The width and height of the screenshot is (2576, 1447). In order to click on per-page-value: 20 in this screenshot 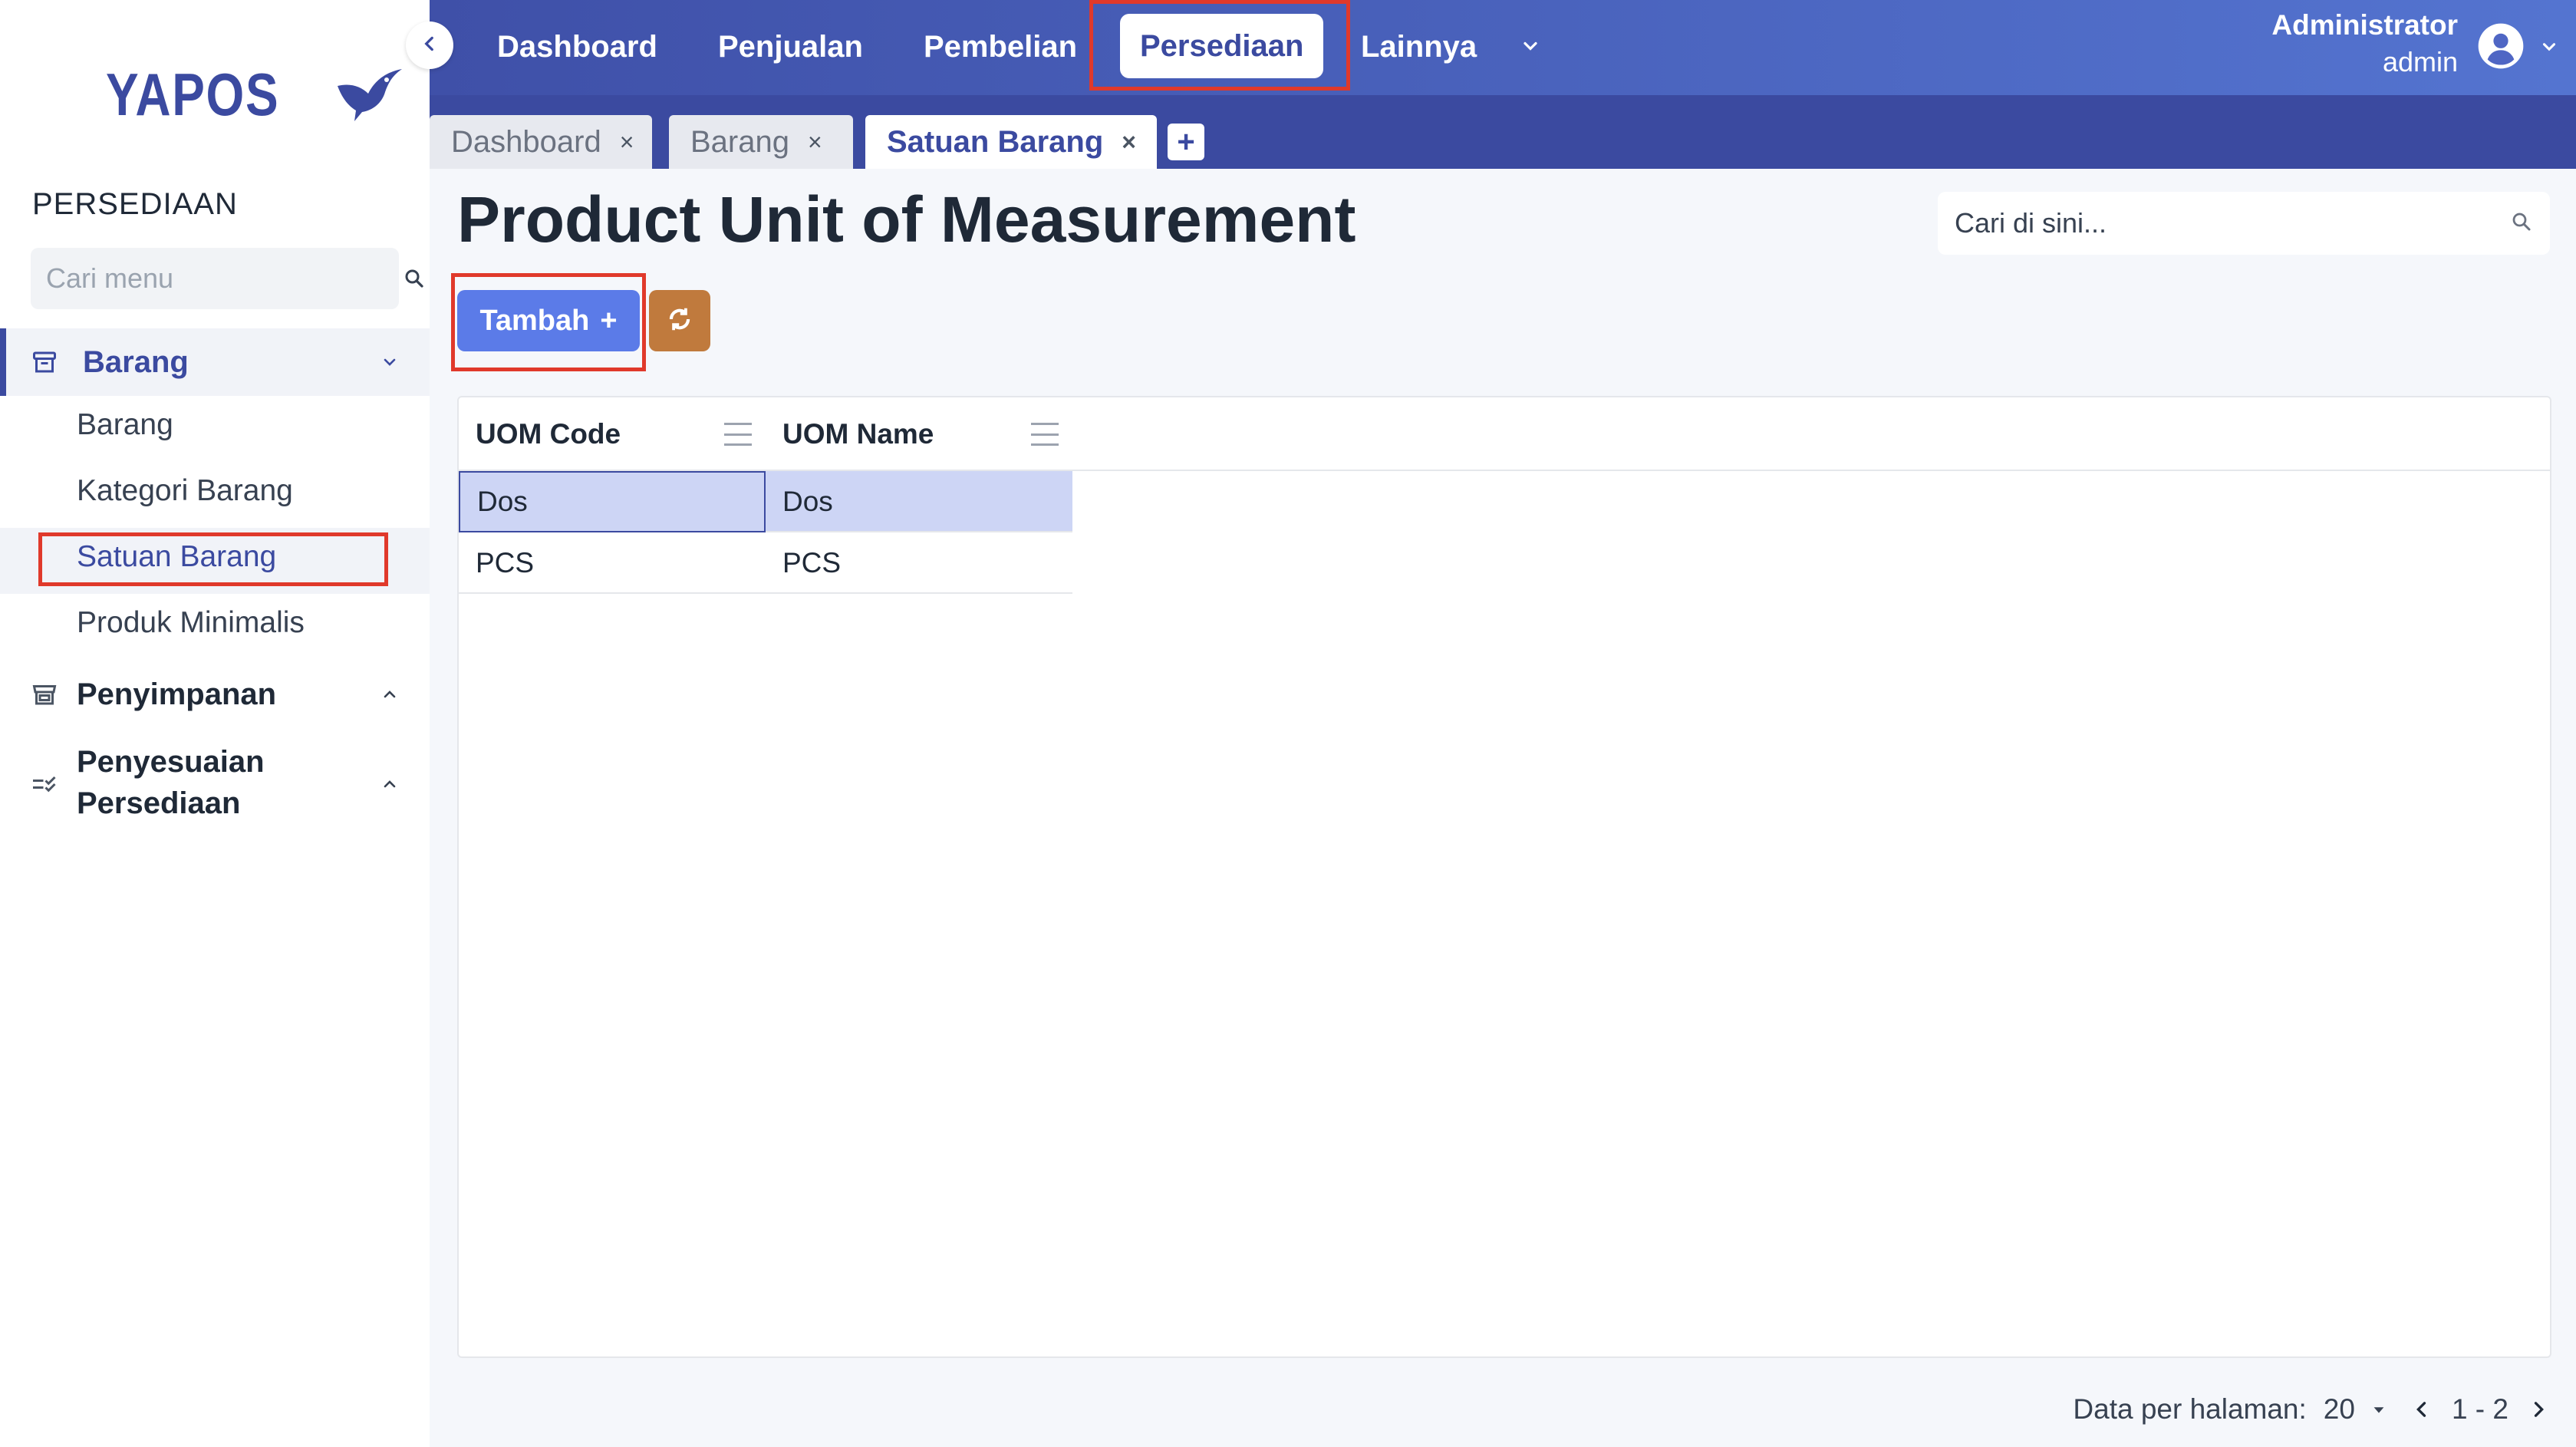, I will do `click(2339, 1409)`.